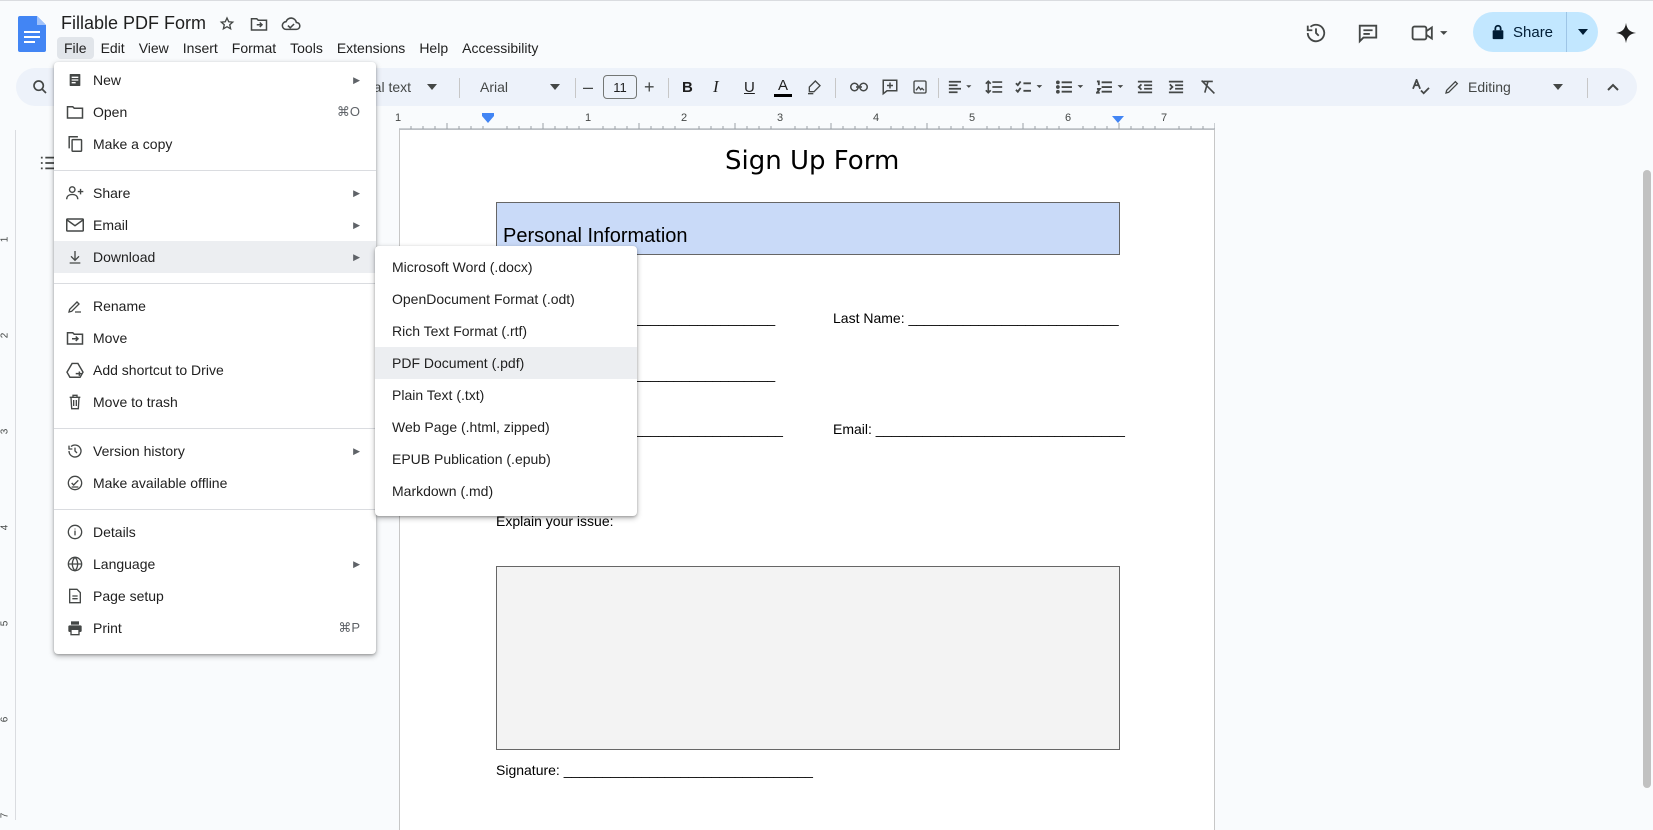 Image resolution: width=1653 pixels, height=830 pixels. Describe the element at coordinates (75, 80) in the screenshot. I see `document-icon` at that location.